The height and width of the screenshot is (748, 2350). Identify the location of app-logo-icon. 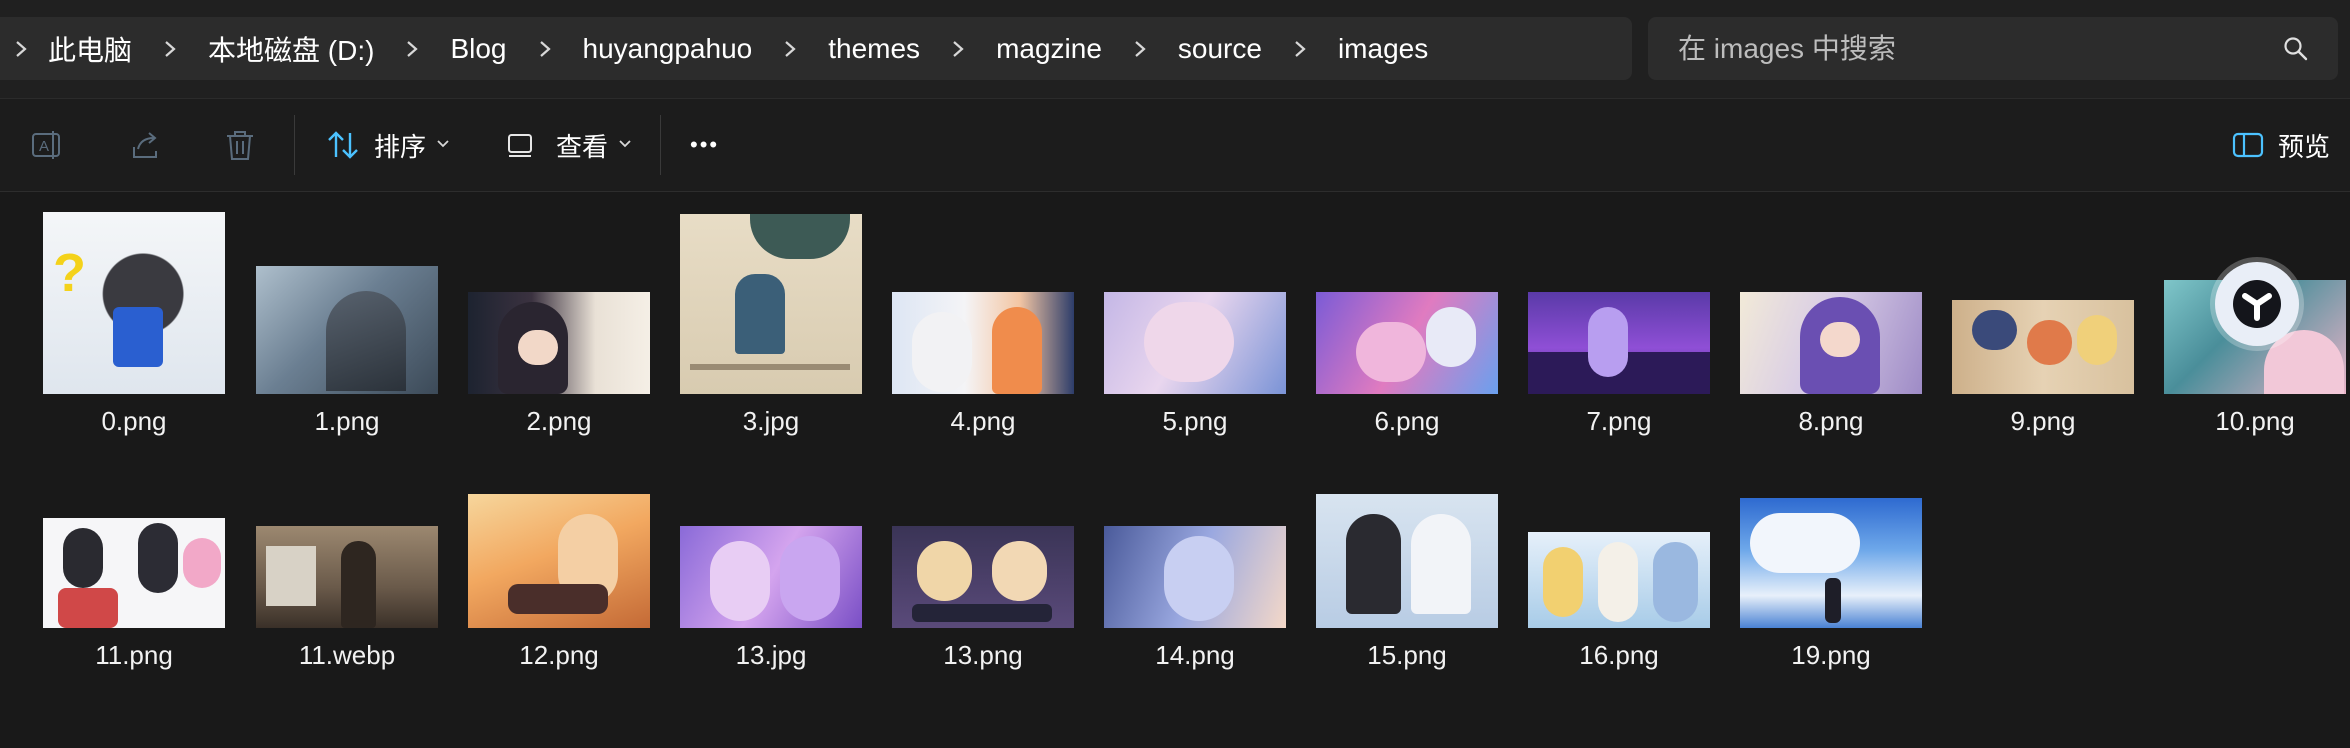
(2257, 304).